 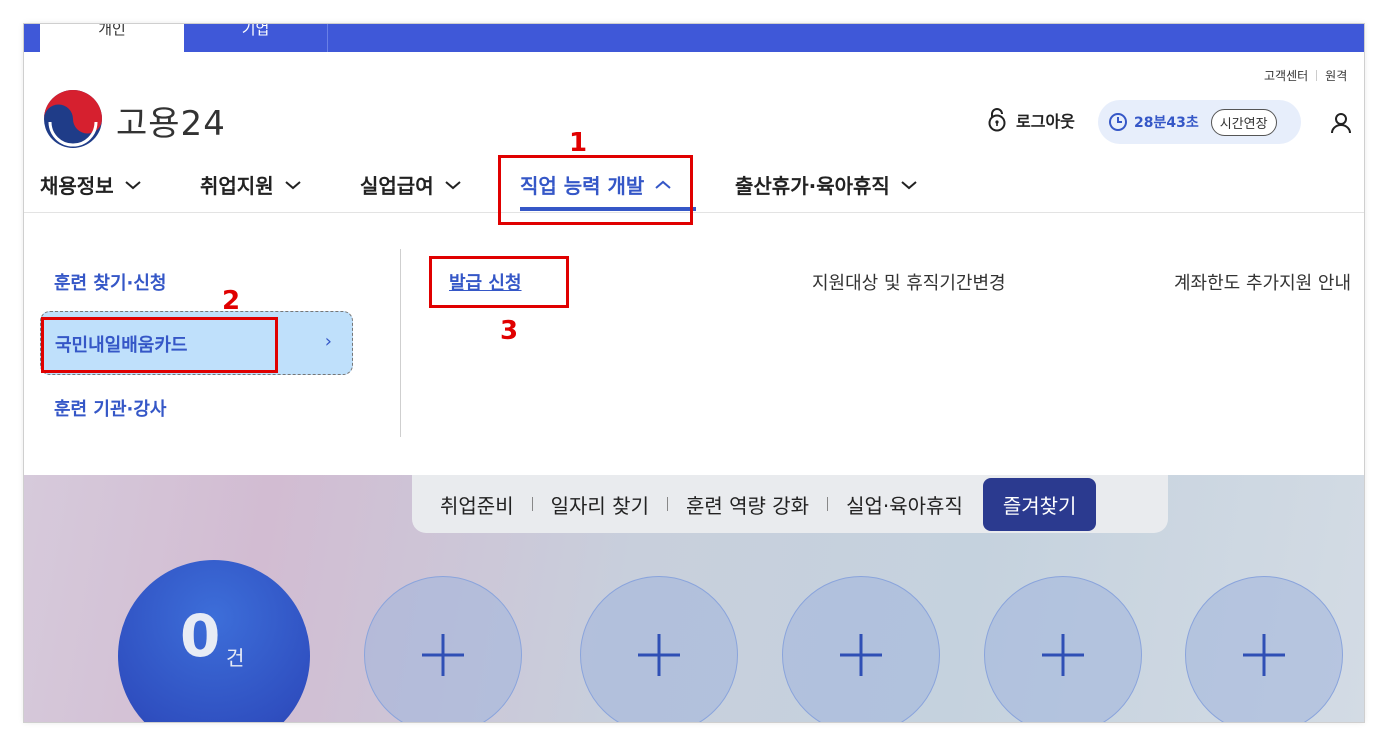 What do you see at coordinates (110, 282) in the screenshot?
I see `lnb-item-training-search: 훈련 찾기·신청` at bounding box center [110, 282].